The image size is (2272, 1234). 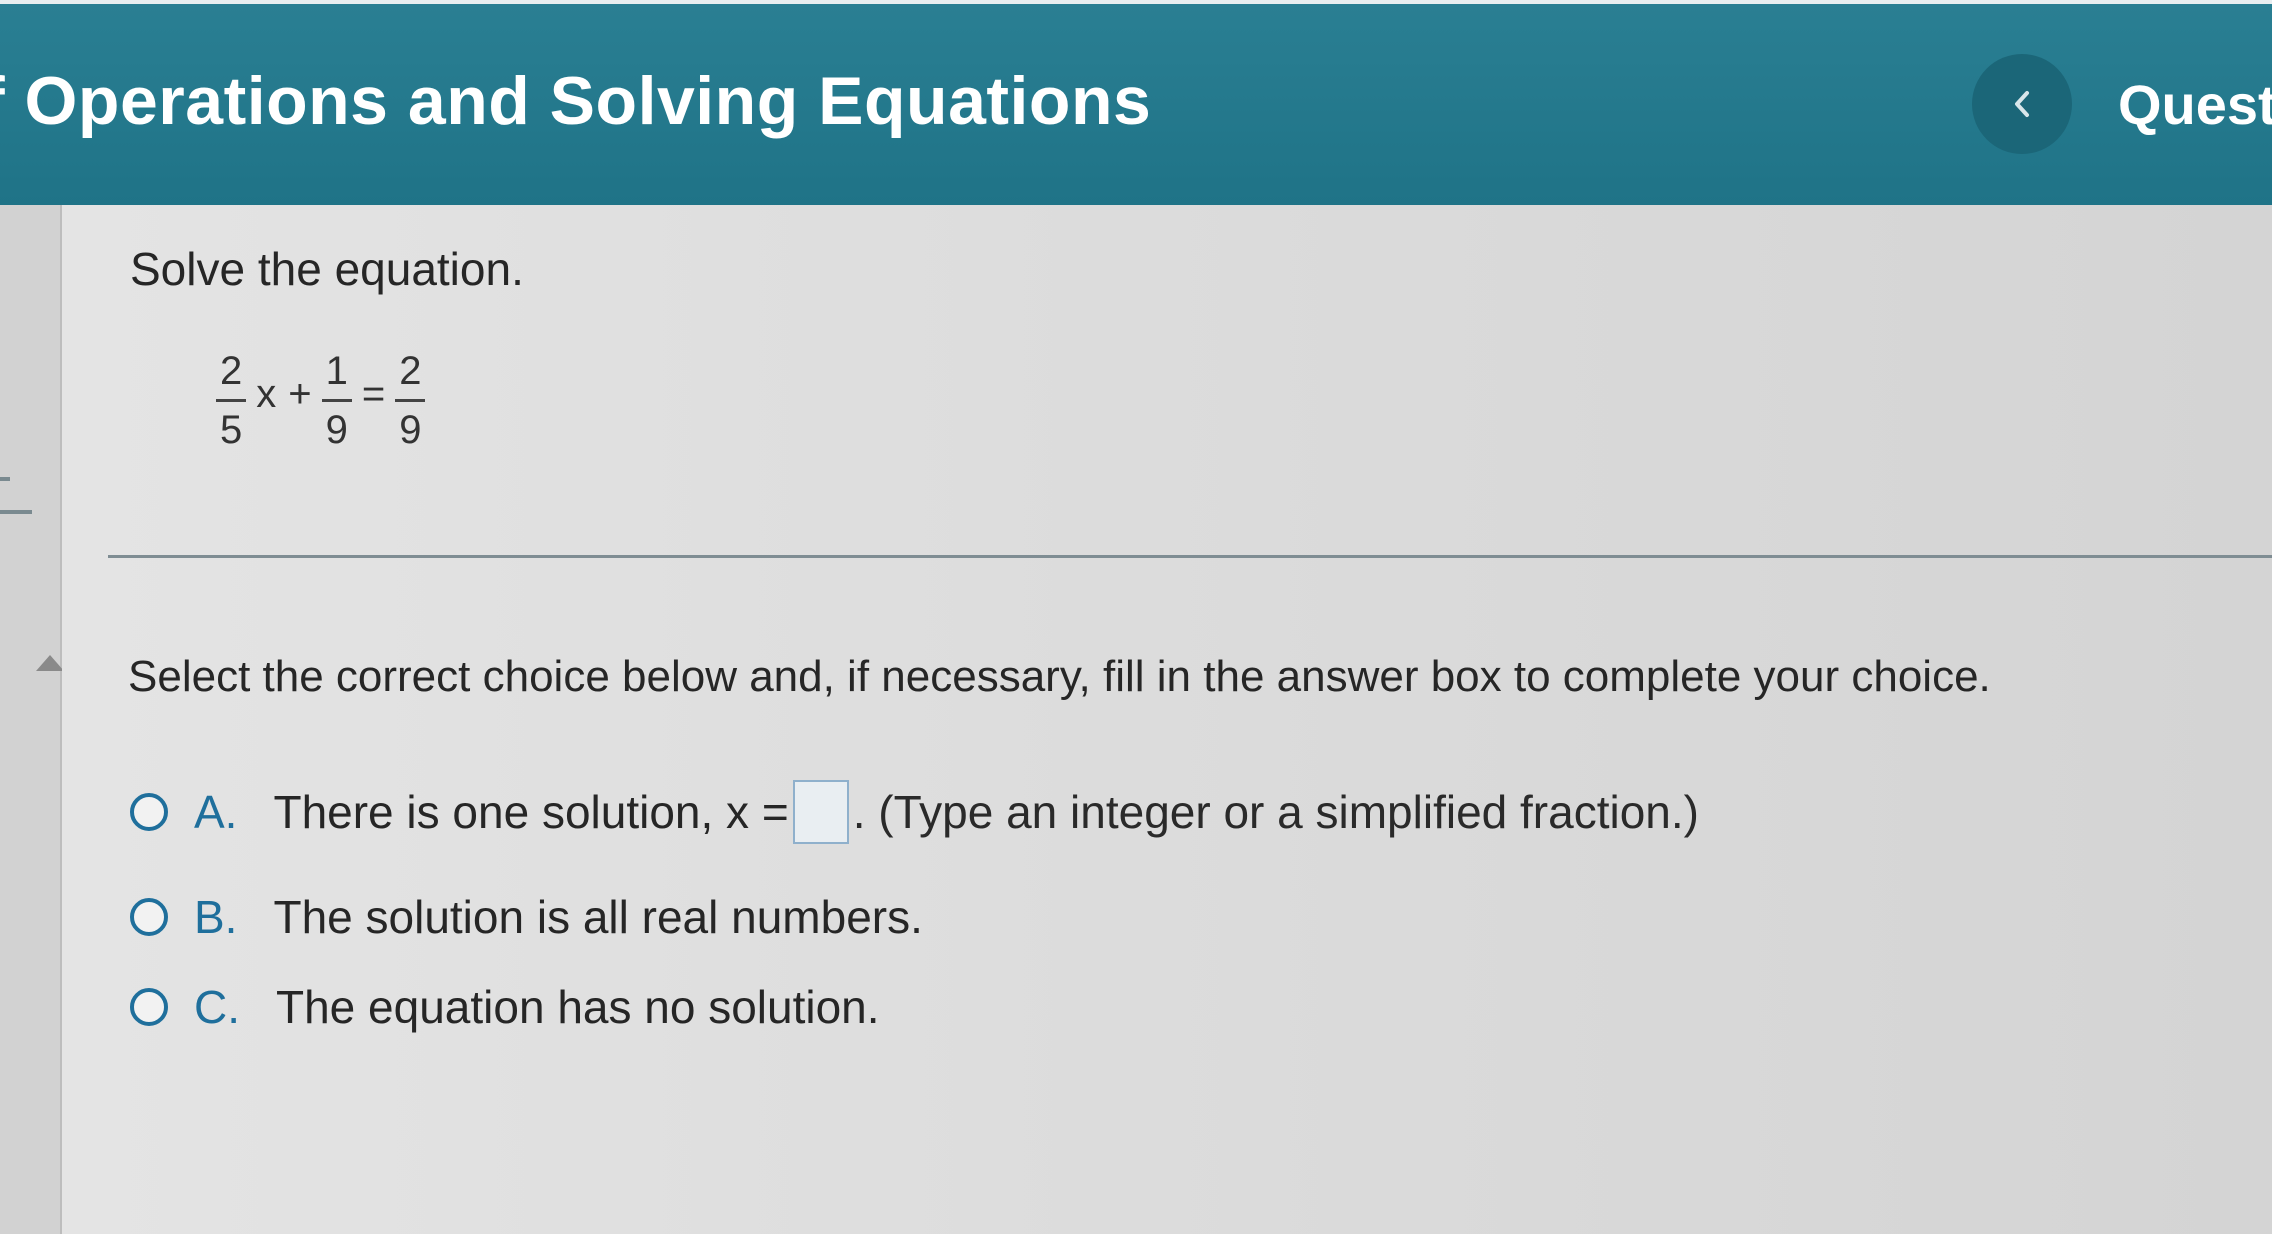 I want to click on fraction-rhs: 2 9, so click(x=410, y=400).